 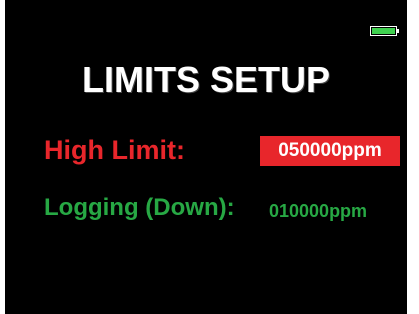 I want to click on battery-level-fill, so click(x=383, y=31).